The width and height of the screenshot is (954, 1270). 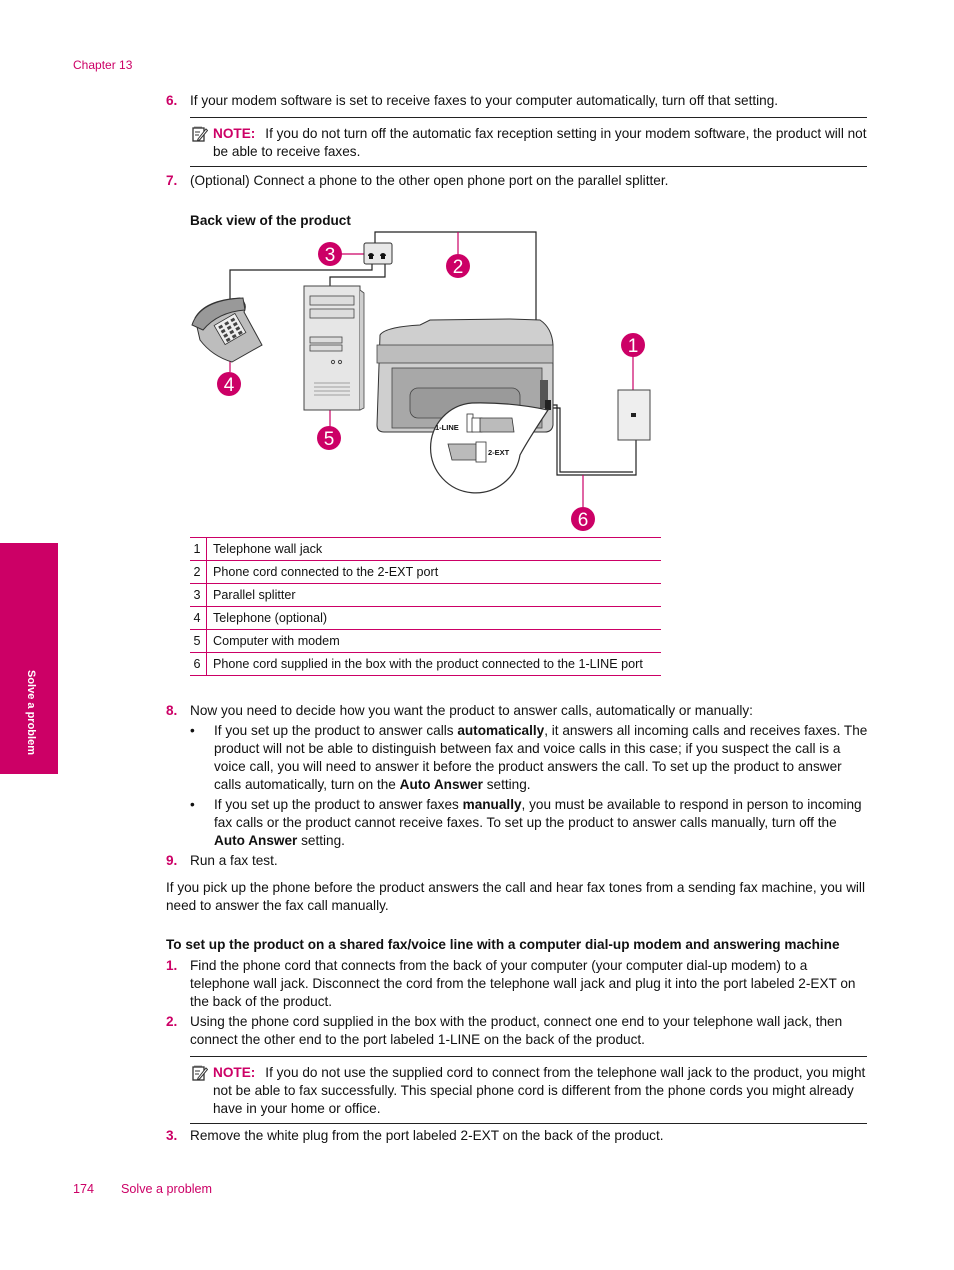 I want to click on step-number: 2., so click(x=172, y=1021).